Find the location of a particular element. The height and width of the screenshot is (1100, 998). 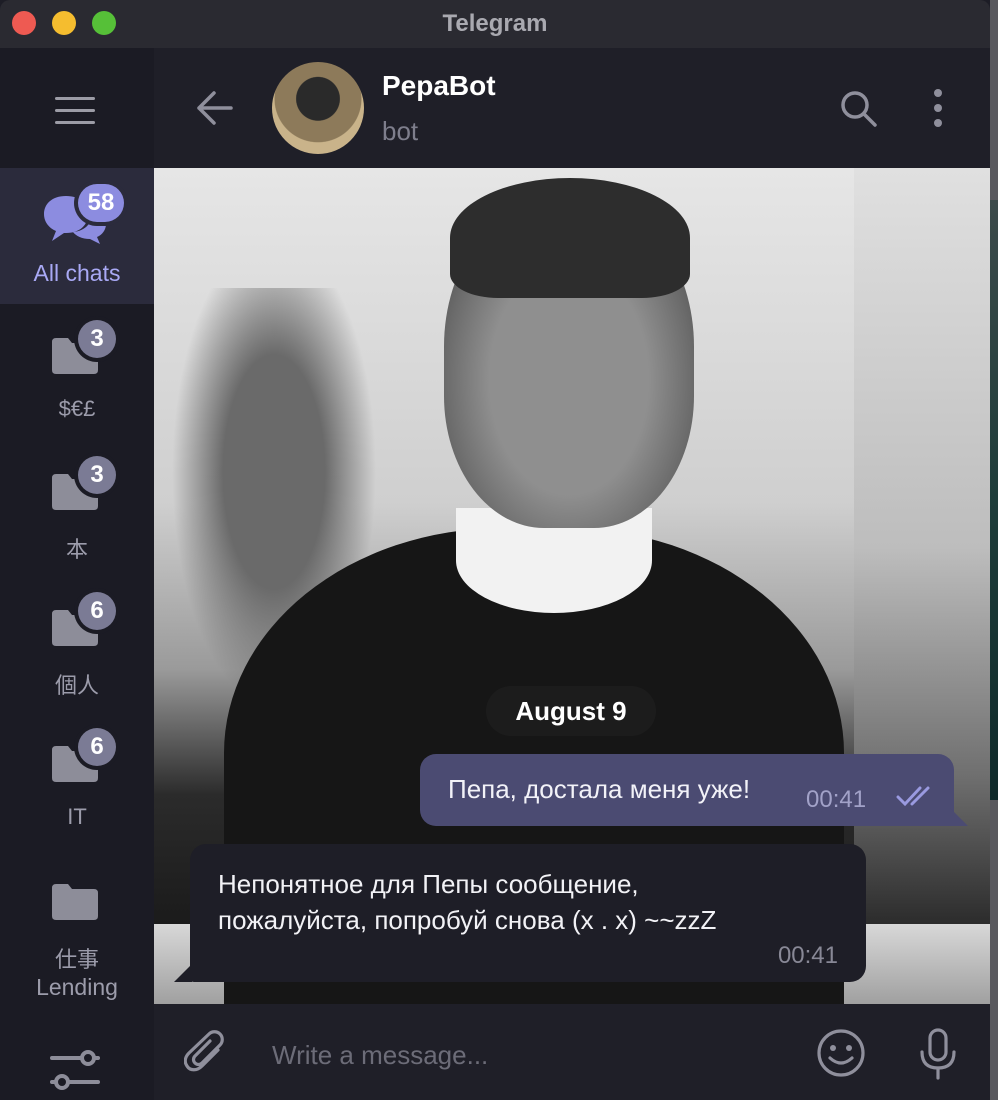

window-titlebar: Telegram is located at coordinates (495, 24).